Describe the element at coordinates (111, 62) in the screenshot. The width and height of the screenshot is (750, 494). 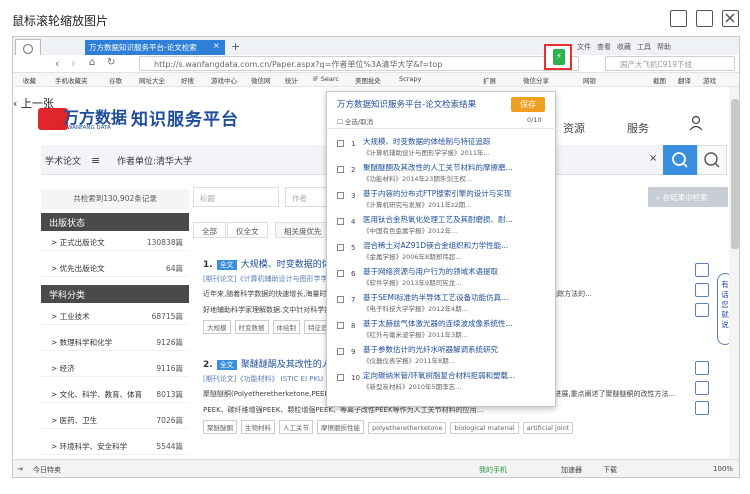
I see `refresh-icon: ↻` at that location.